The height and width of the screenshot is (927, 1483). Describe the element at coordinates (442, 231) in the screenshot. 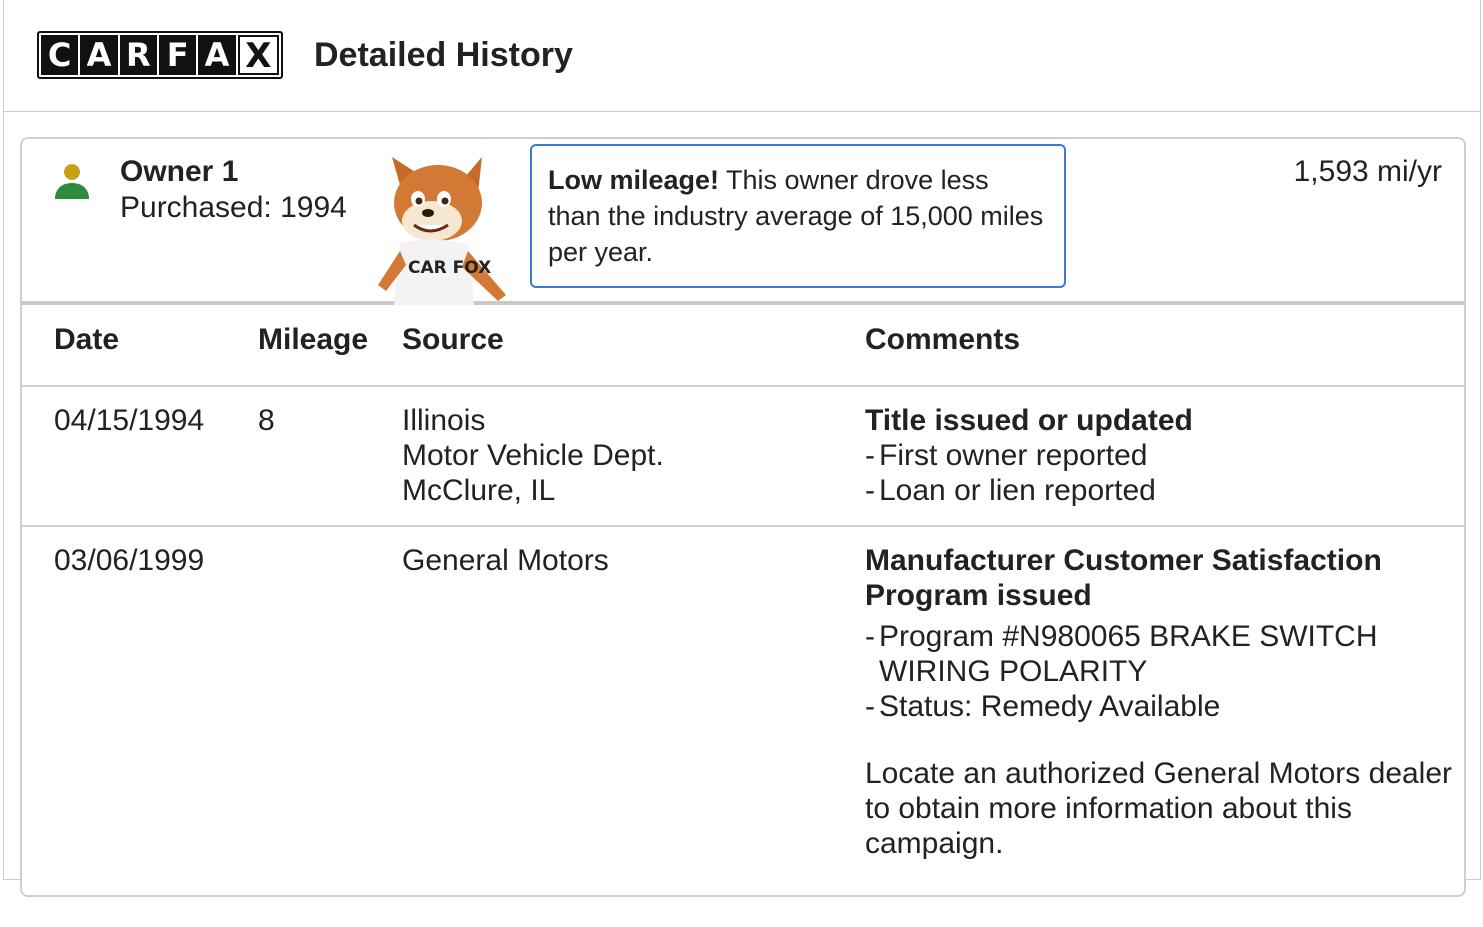

I see `carfox-mascot-icon: CAR FOX` at that location.